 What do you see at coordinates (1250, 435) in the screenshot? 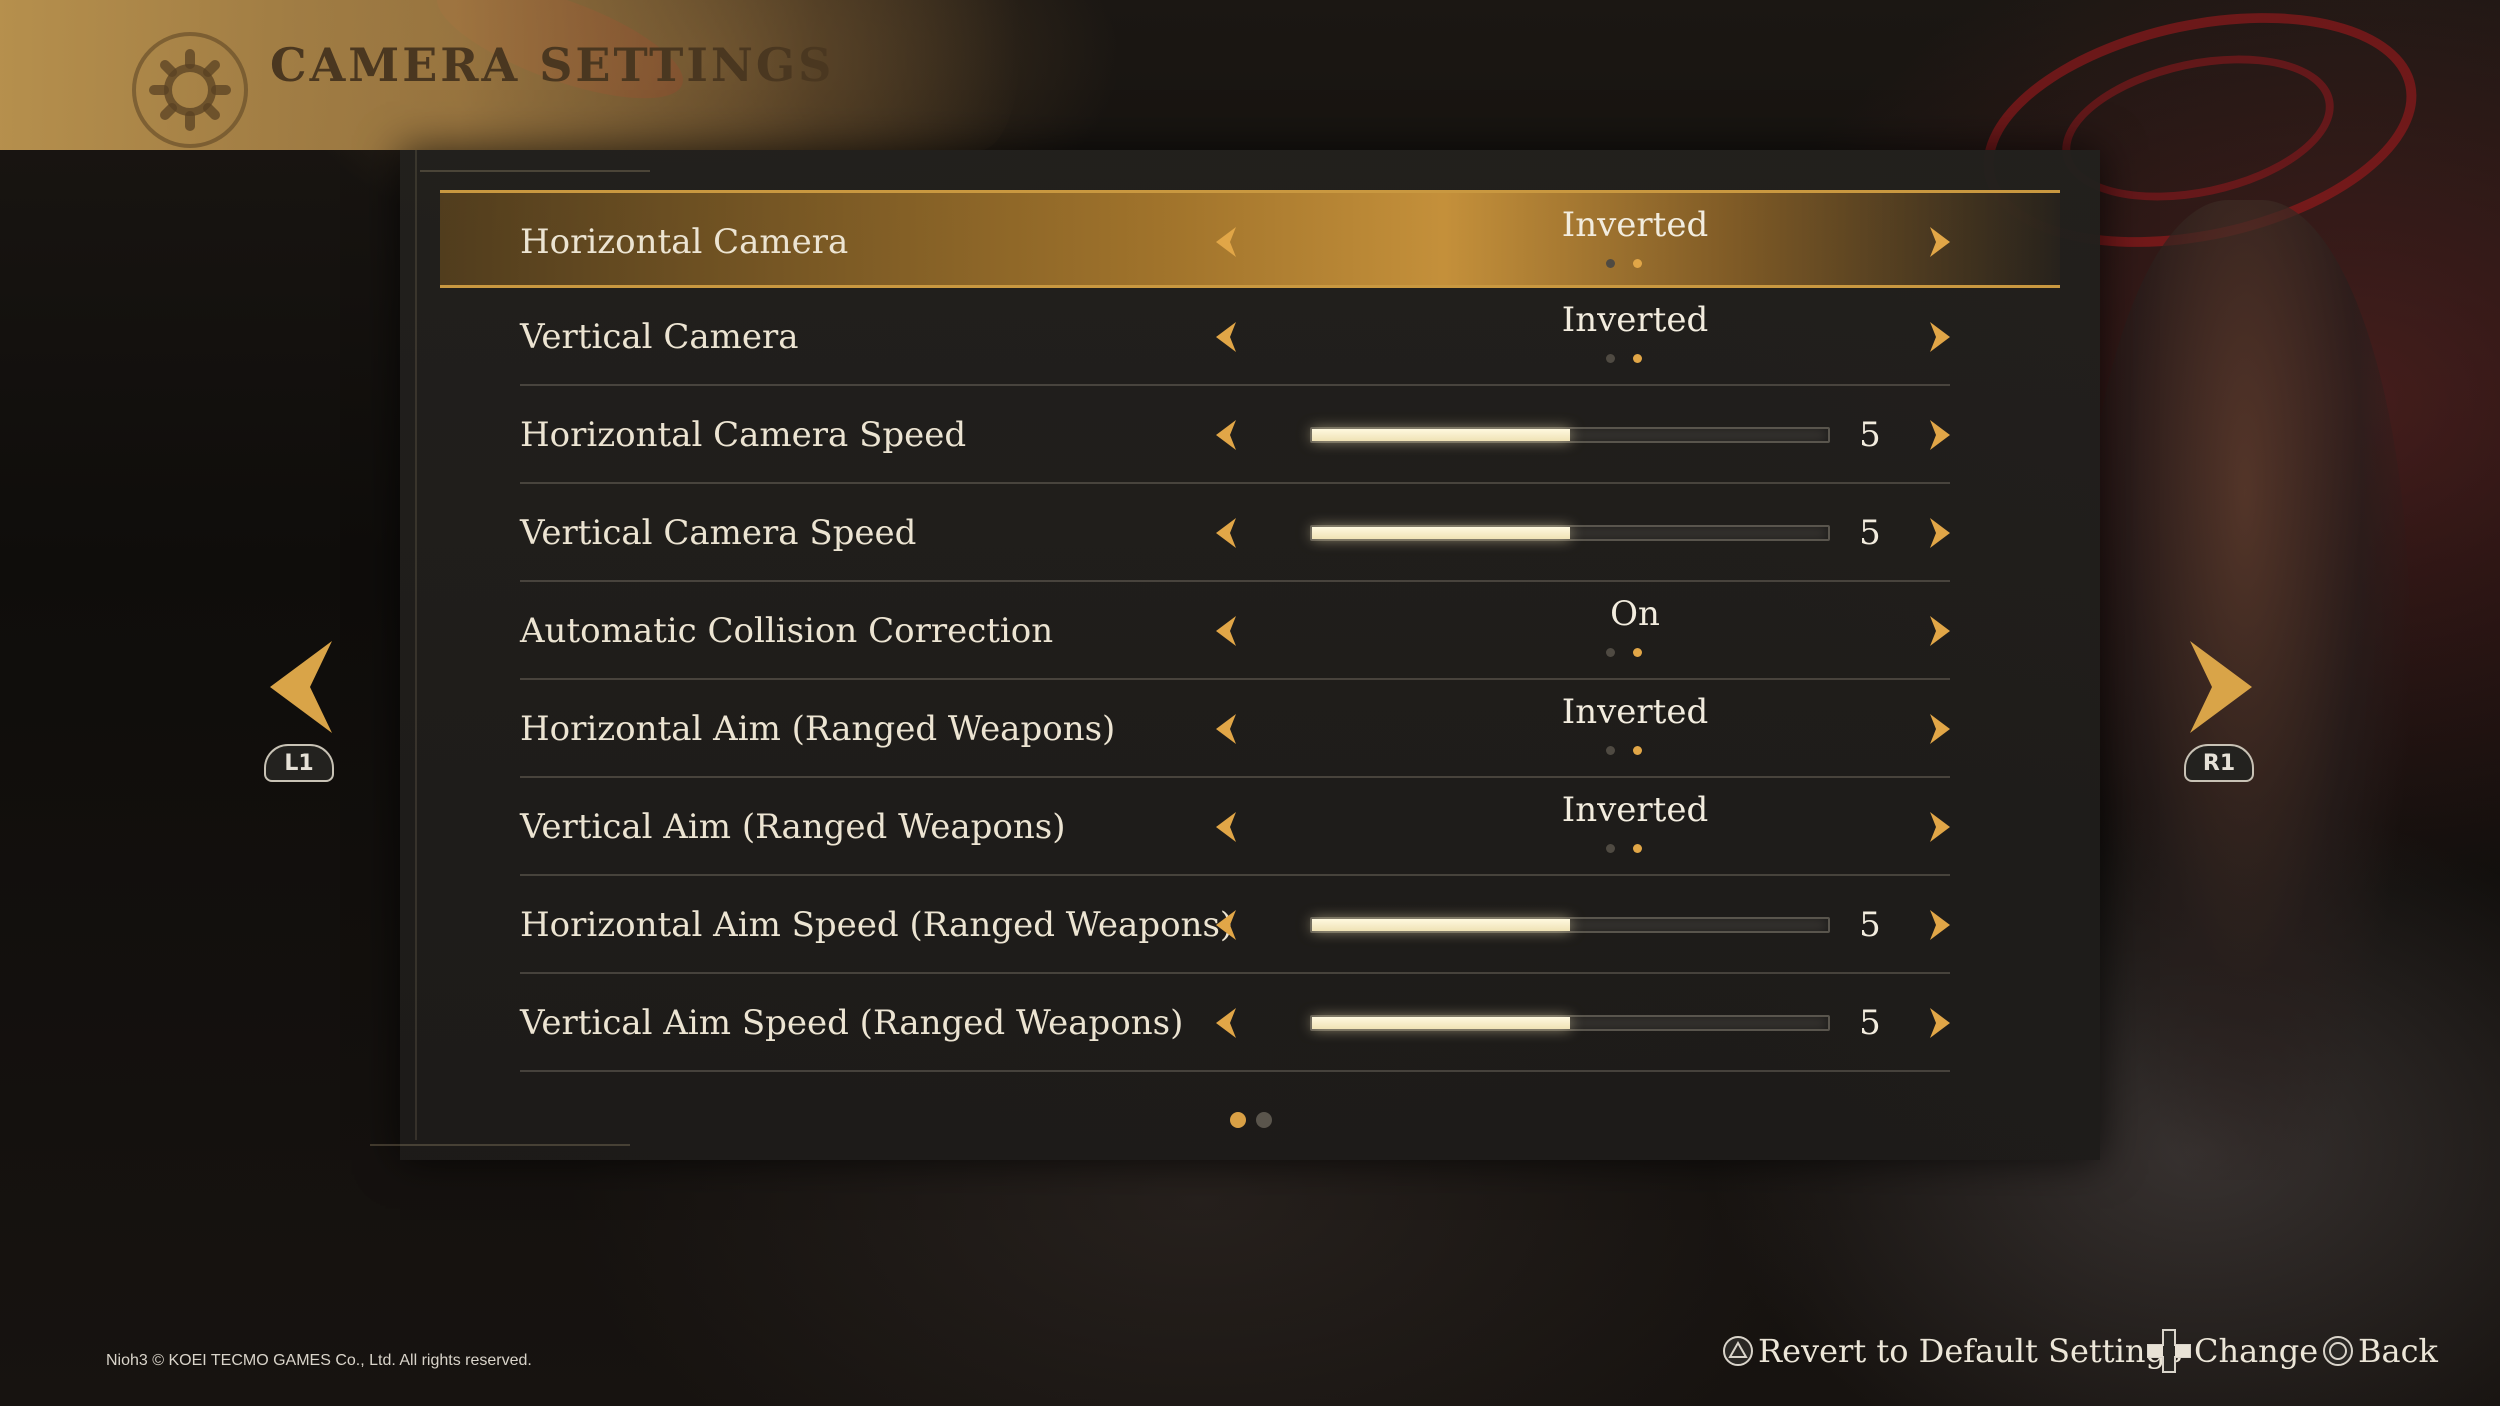
I see `setting-row: Horizontal Camera Speed 5` at bounding box center [1250, 435].